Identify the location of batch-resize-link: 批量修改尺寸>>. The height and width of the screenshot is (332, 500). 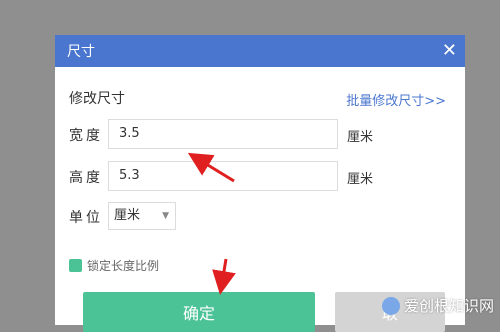
(396, 99).